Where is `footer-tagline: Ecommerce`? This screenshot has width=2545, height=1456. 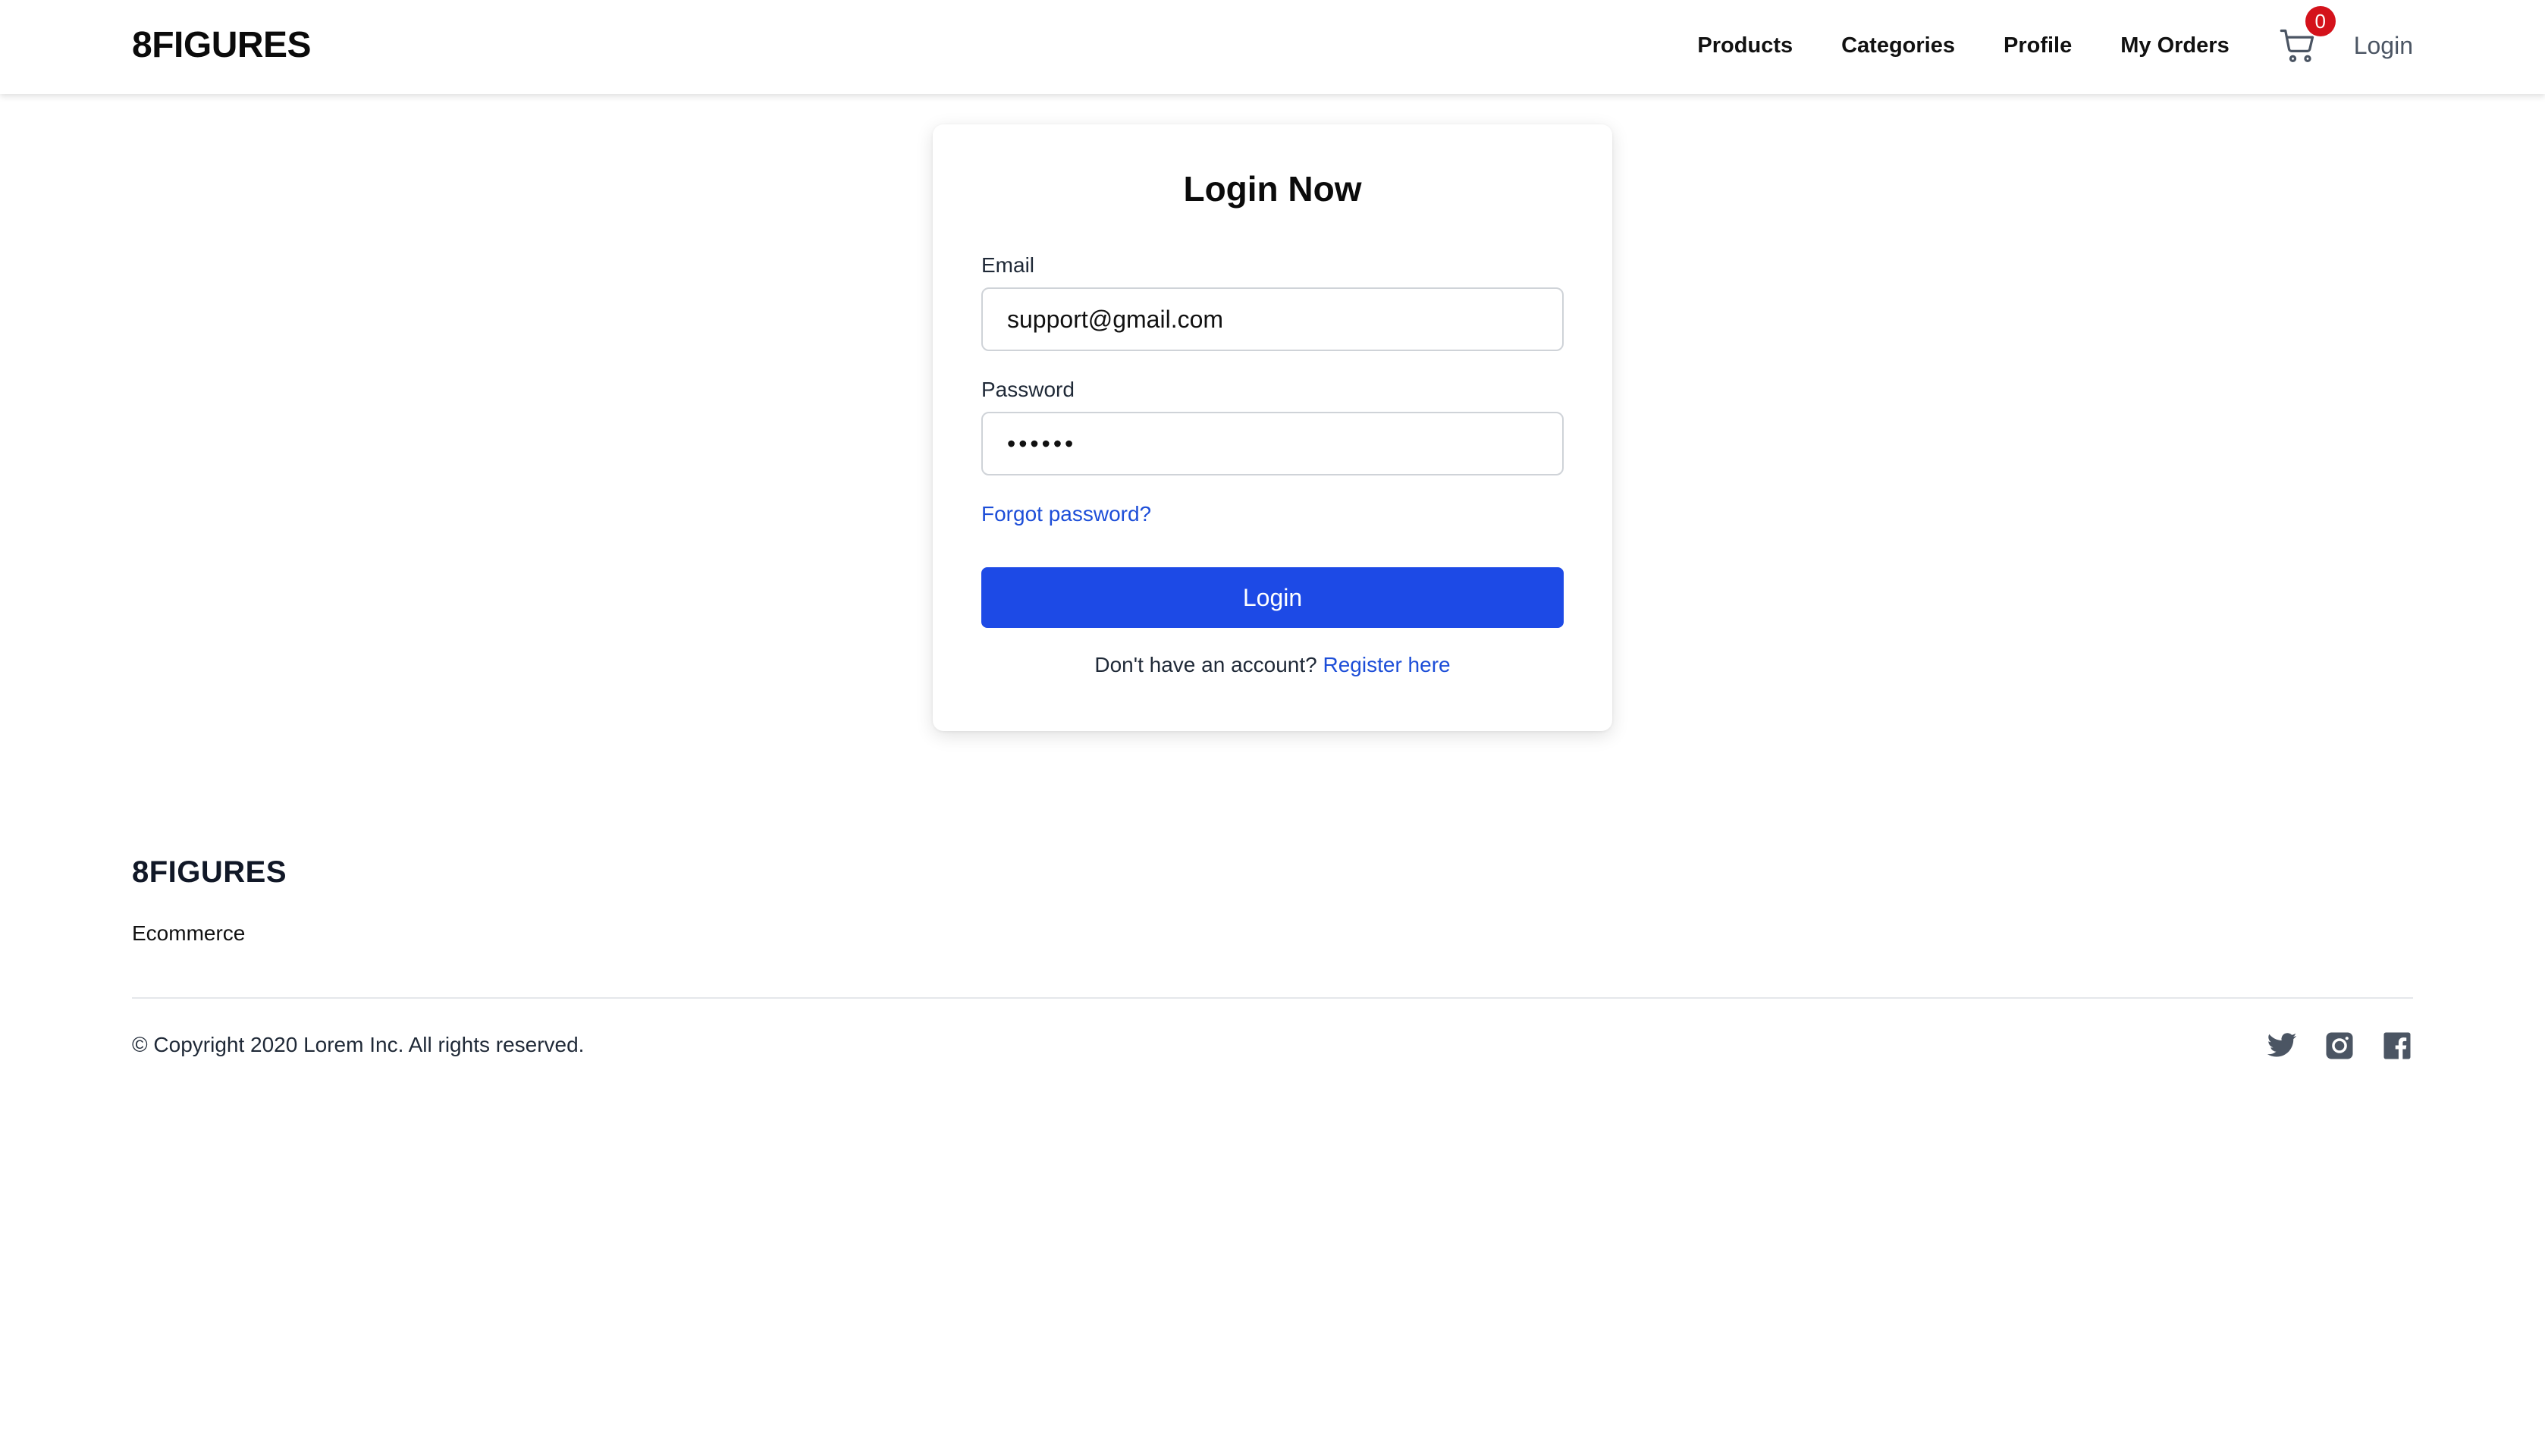
footer-tagline: Ecommerce is located at coordinates (189, 933).